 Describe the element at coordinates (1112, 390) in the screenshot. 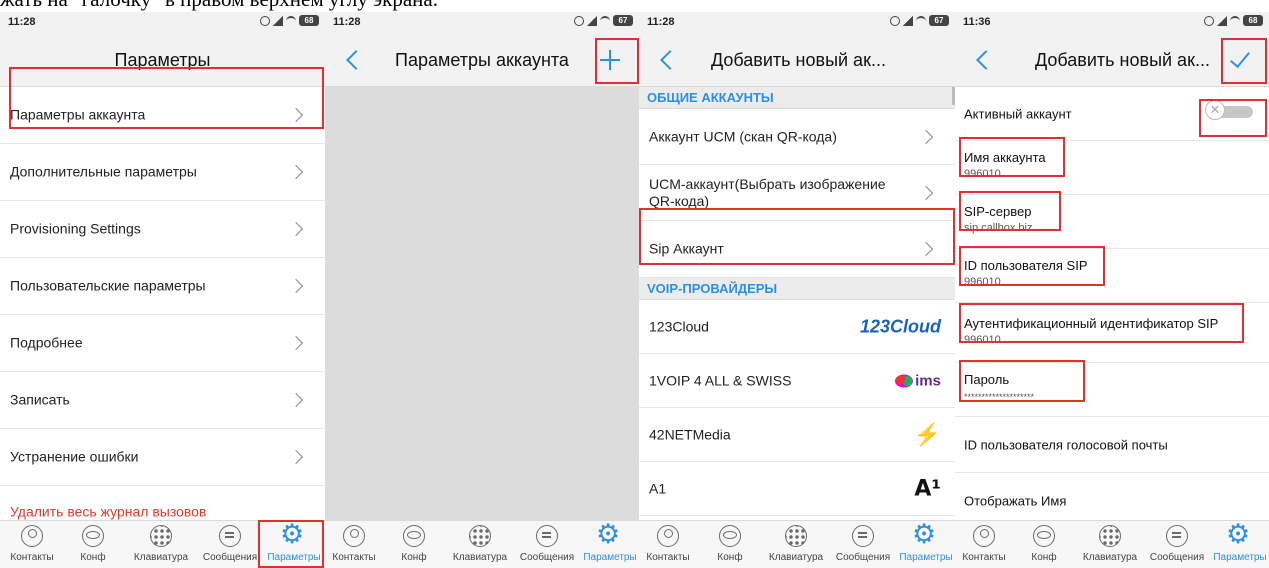

I see `password-field: Пароль ********************` at that location.